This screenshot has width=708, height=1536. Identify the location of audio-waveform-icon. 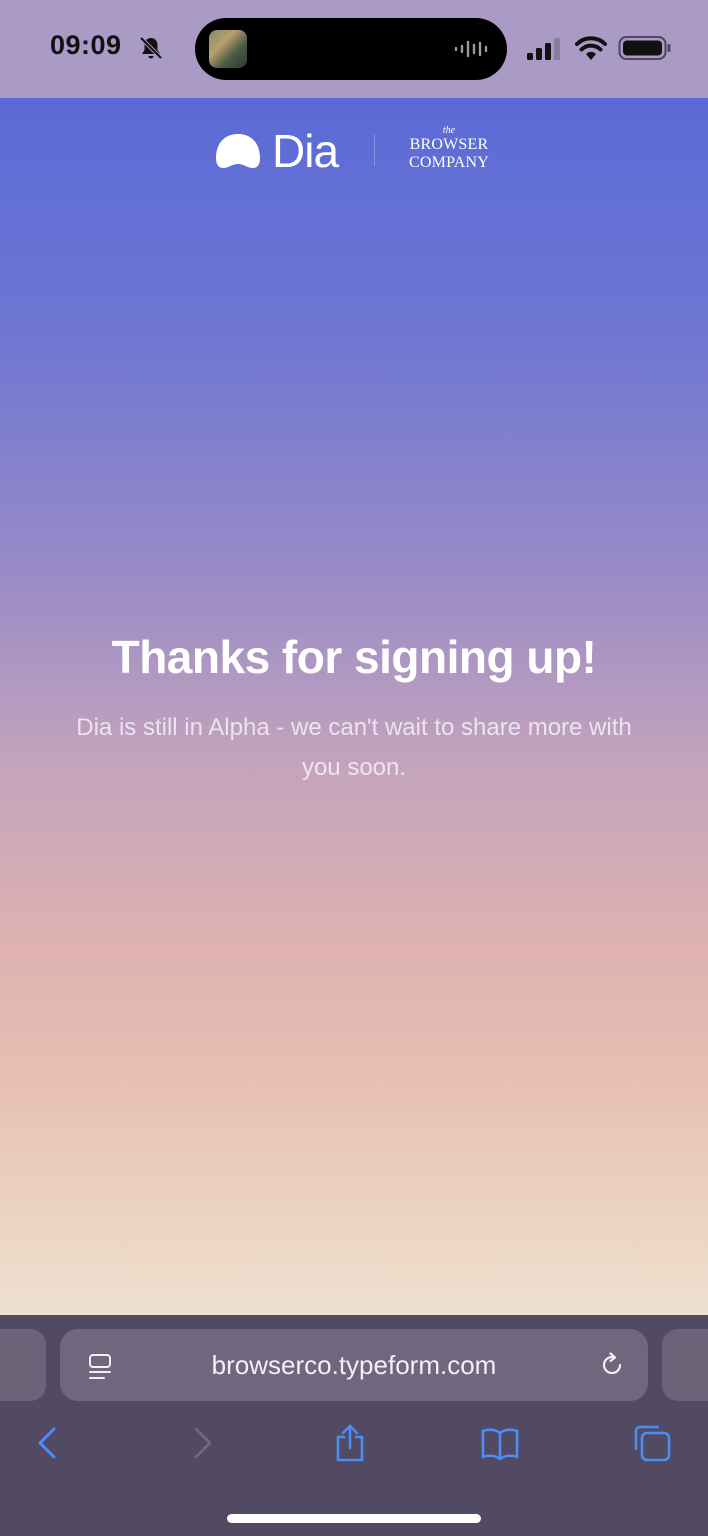
(471, 49).